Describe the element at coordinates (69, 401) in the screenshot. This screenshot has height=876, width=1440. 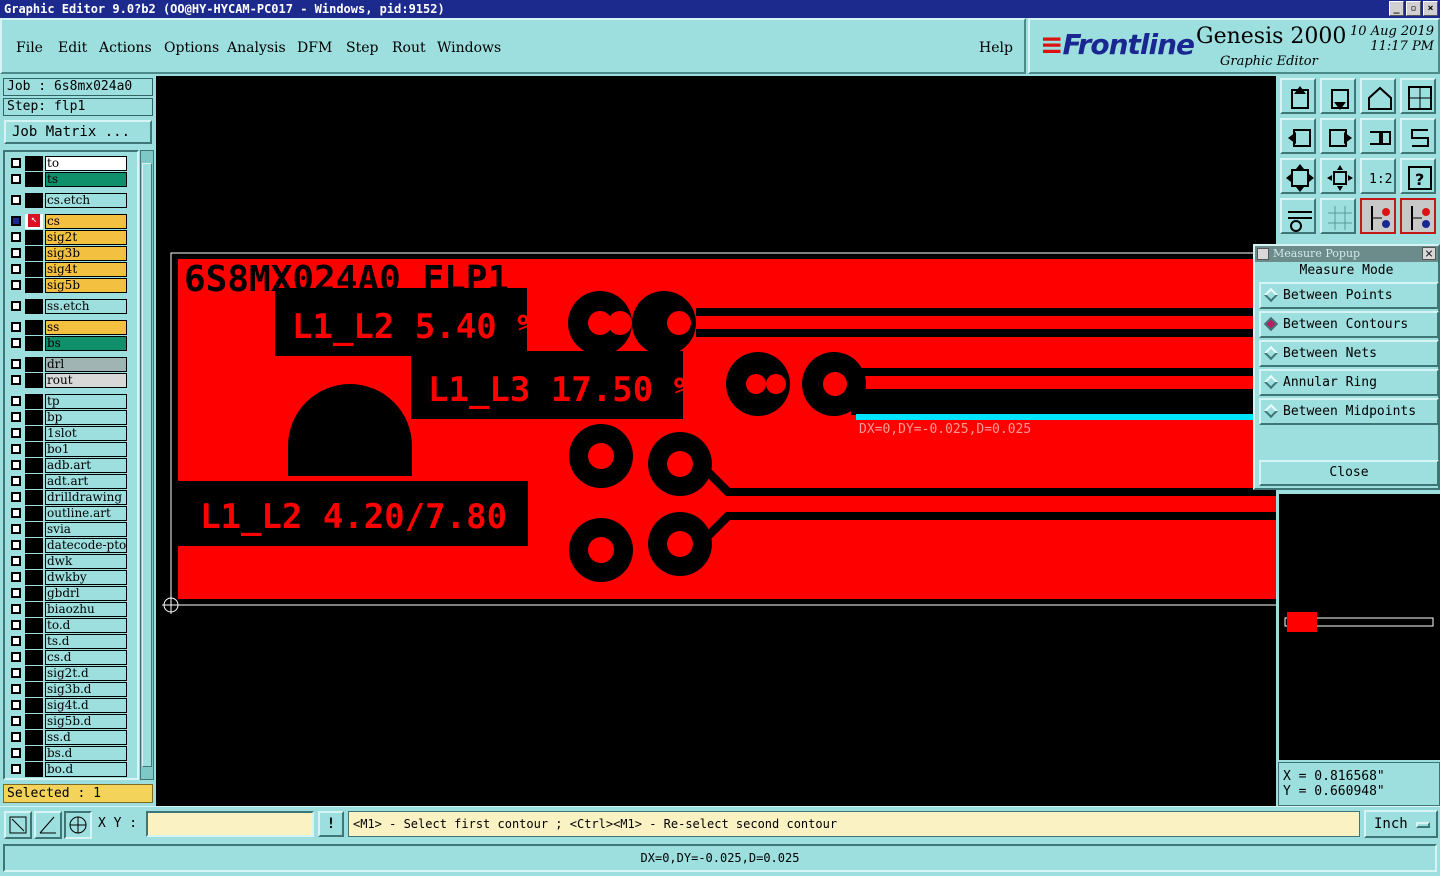
I see `layer-row: tp` at that location.